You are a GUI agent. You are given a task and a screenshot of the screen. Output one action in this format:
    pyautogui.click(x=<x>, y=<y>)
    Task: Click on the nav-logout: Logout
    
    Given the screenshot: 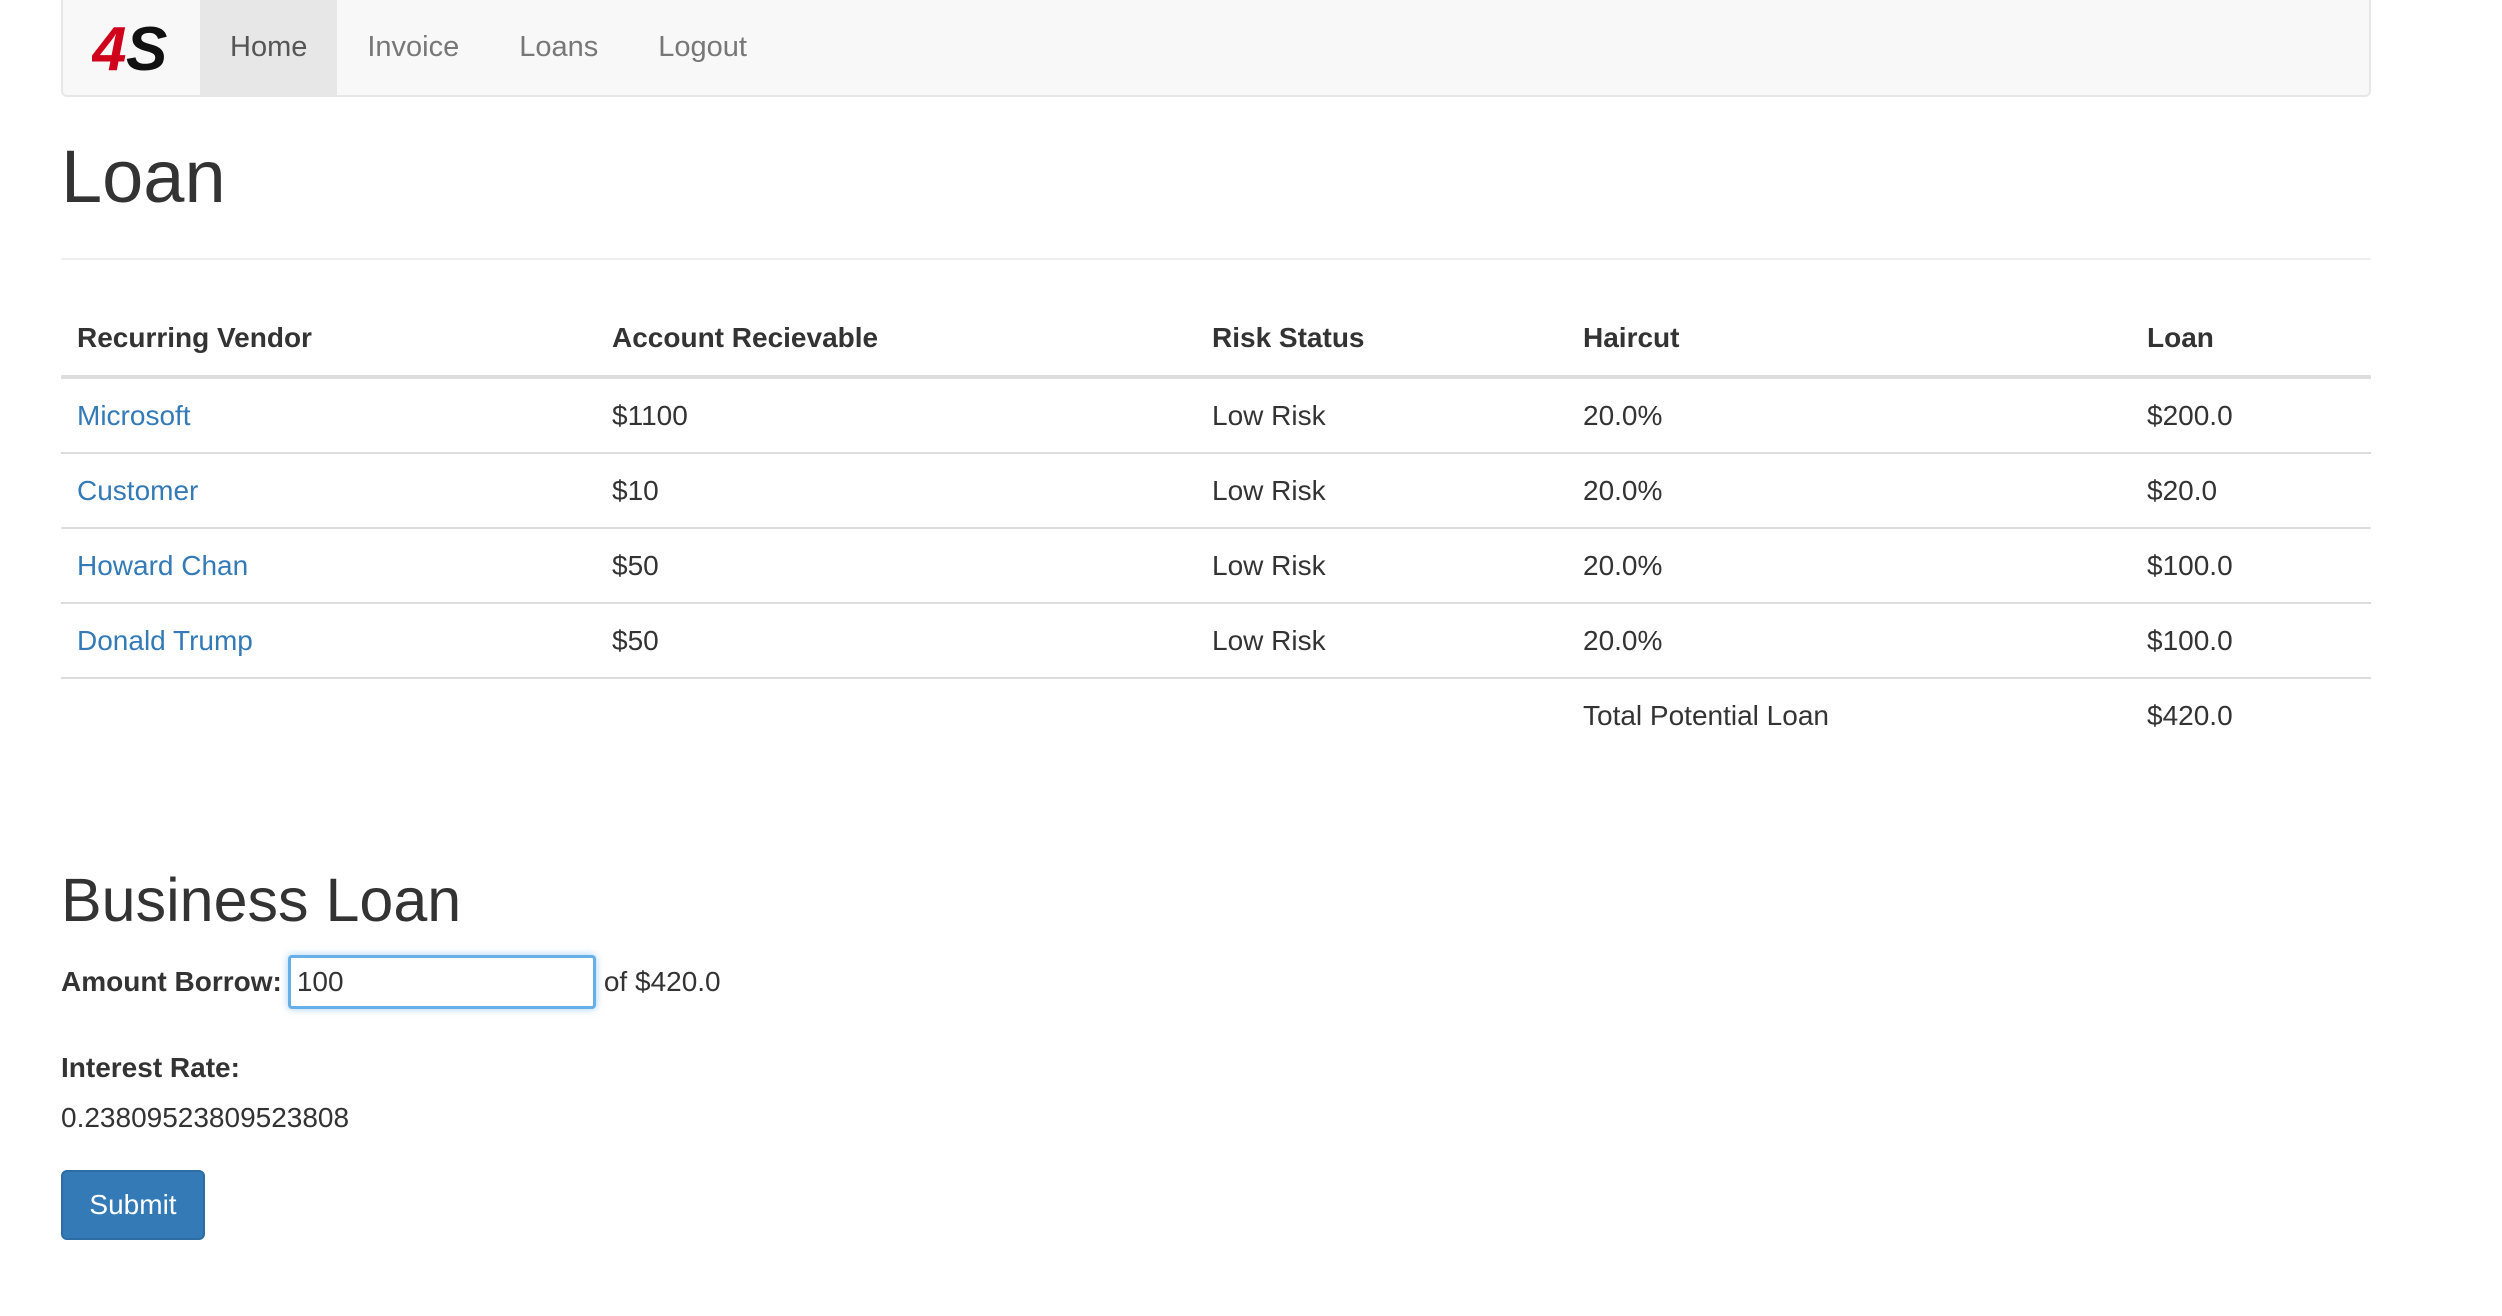 What is the action you would take?
    pyautogui.click(x=702, y=47)
    